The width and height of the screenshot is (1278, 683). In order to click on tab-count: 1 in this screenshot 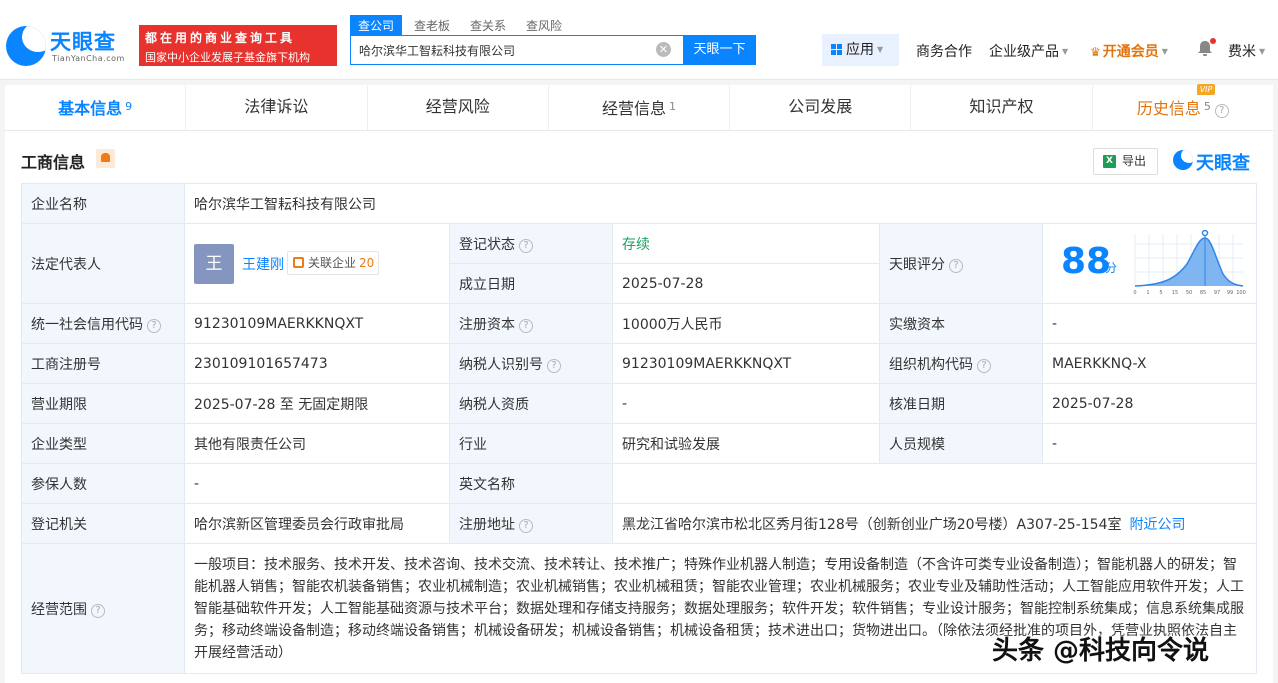, I will do `click(672, 106)`.